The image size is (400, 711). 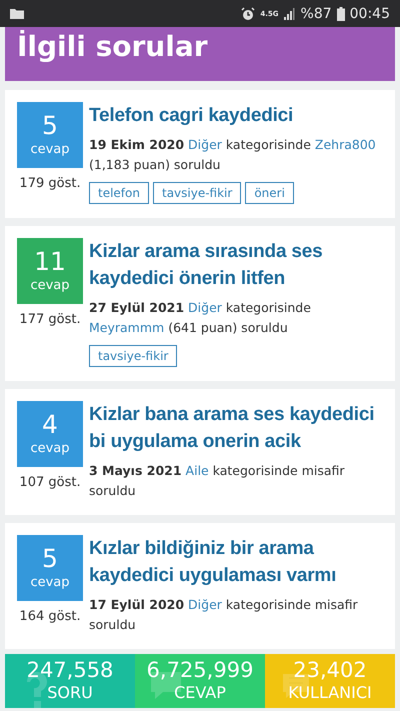 I want to click on signal-icon, so click(x=290, y=13).